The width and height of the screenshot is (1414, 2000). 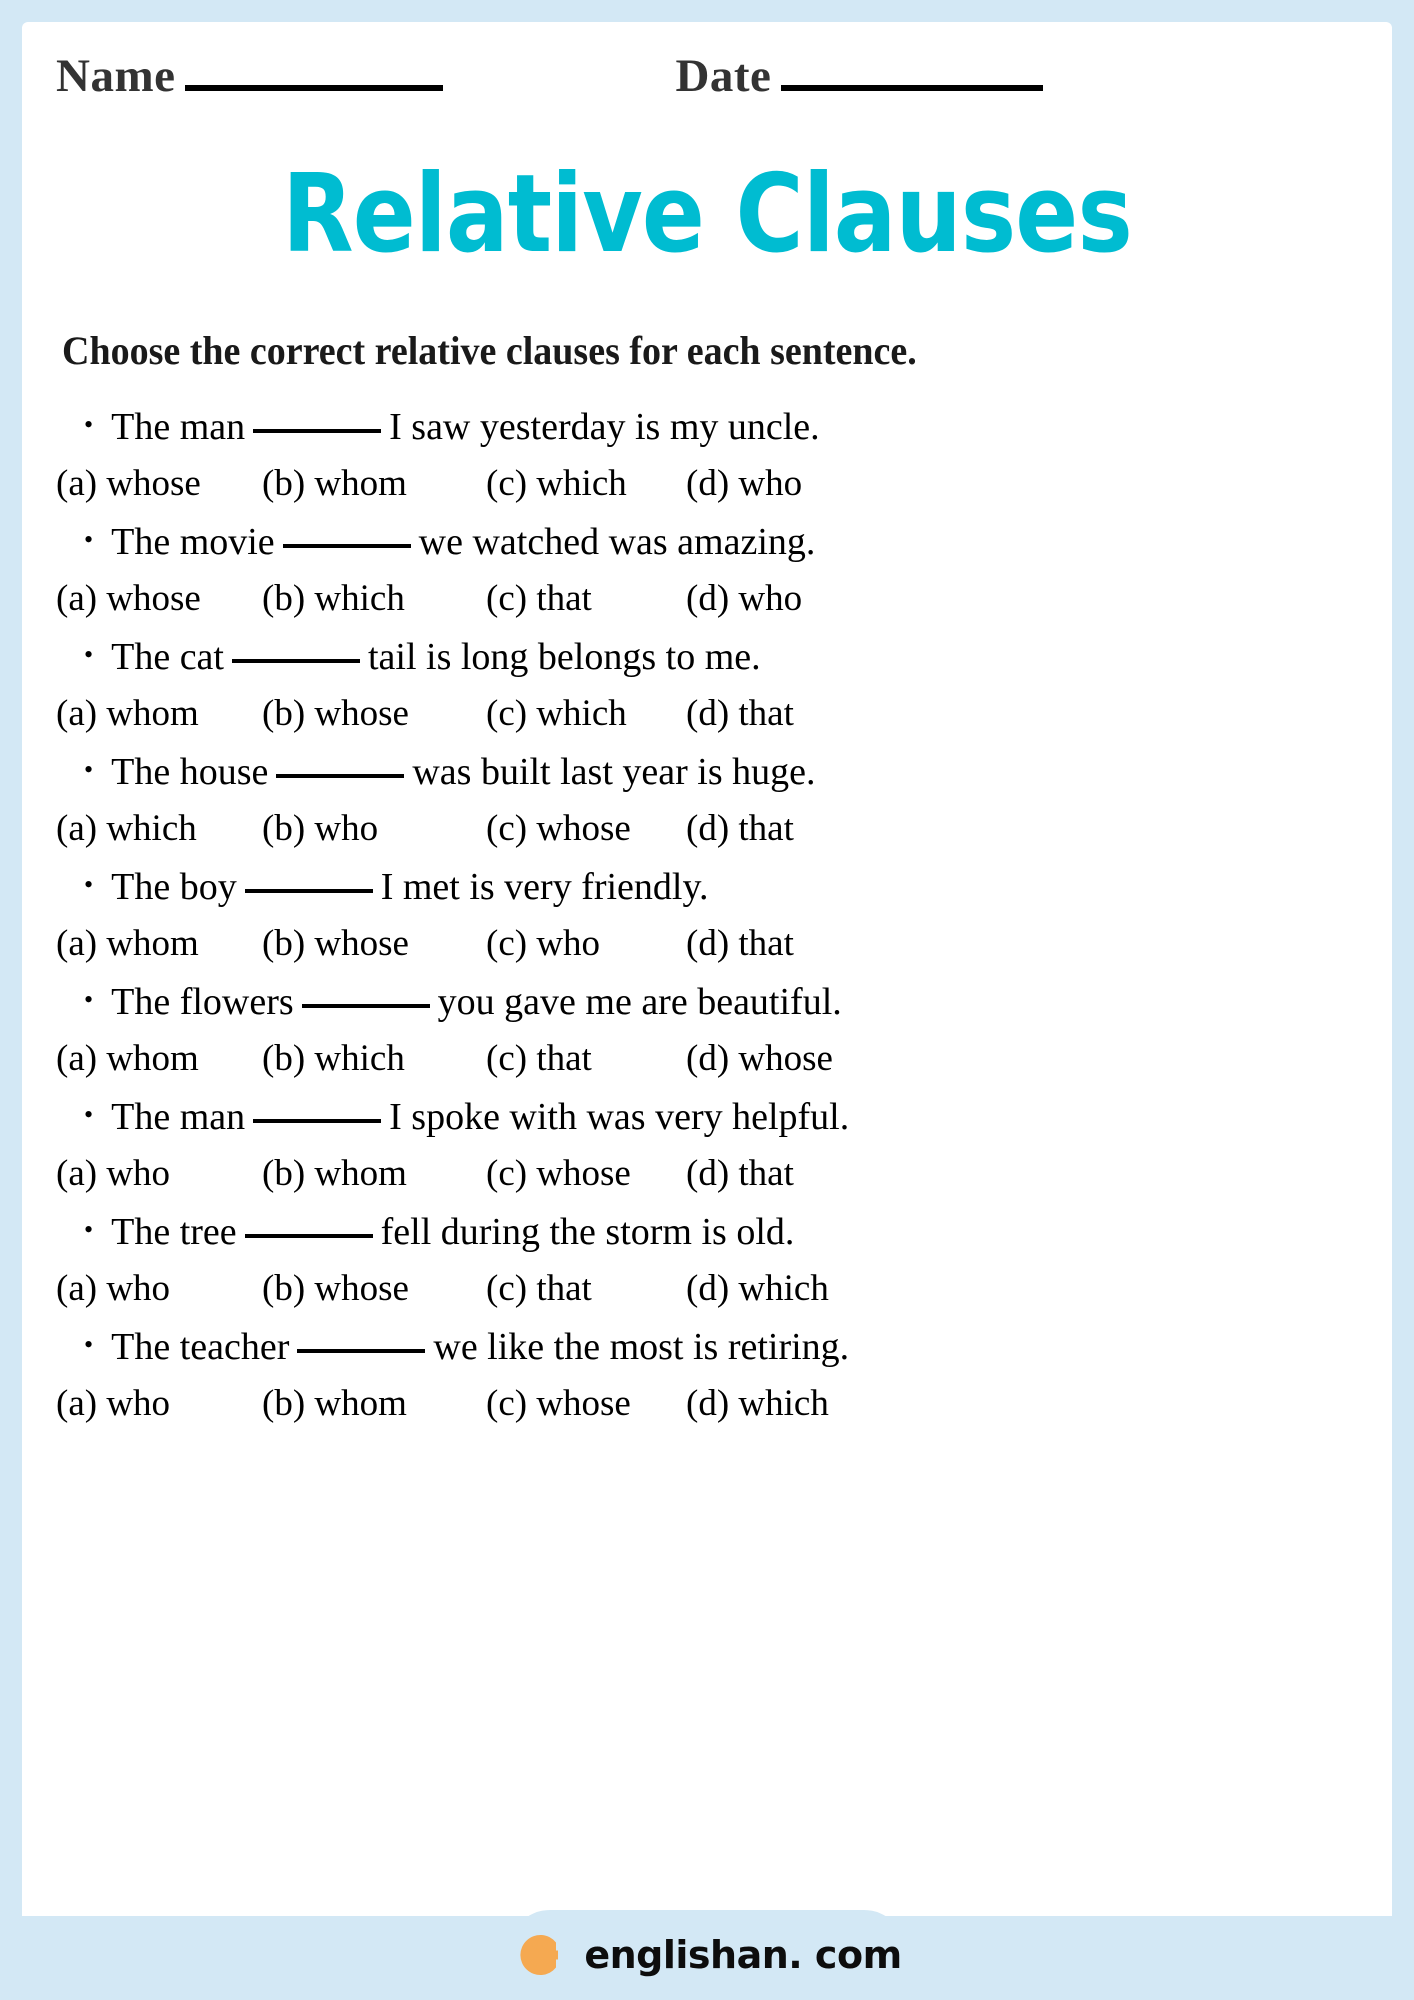 I want to click on options-row: (a) who (b) whom (c) whose (d) which, so click(x=707, y=1401).